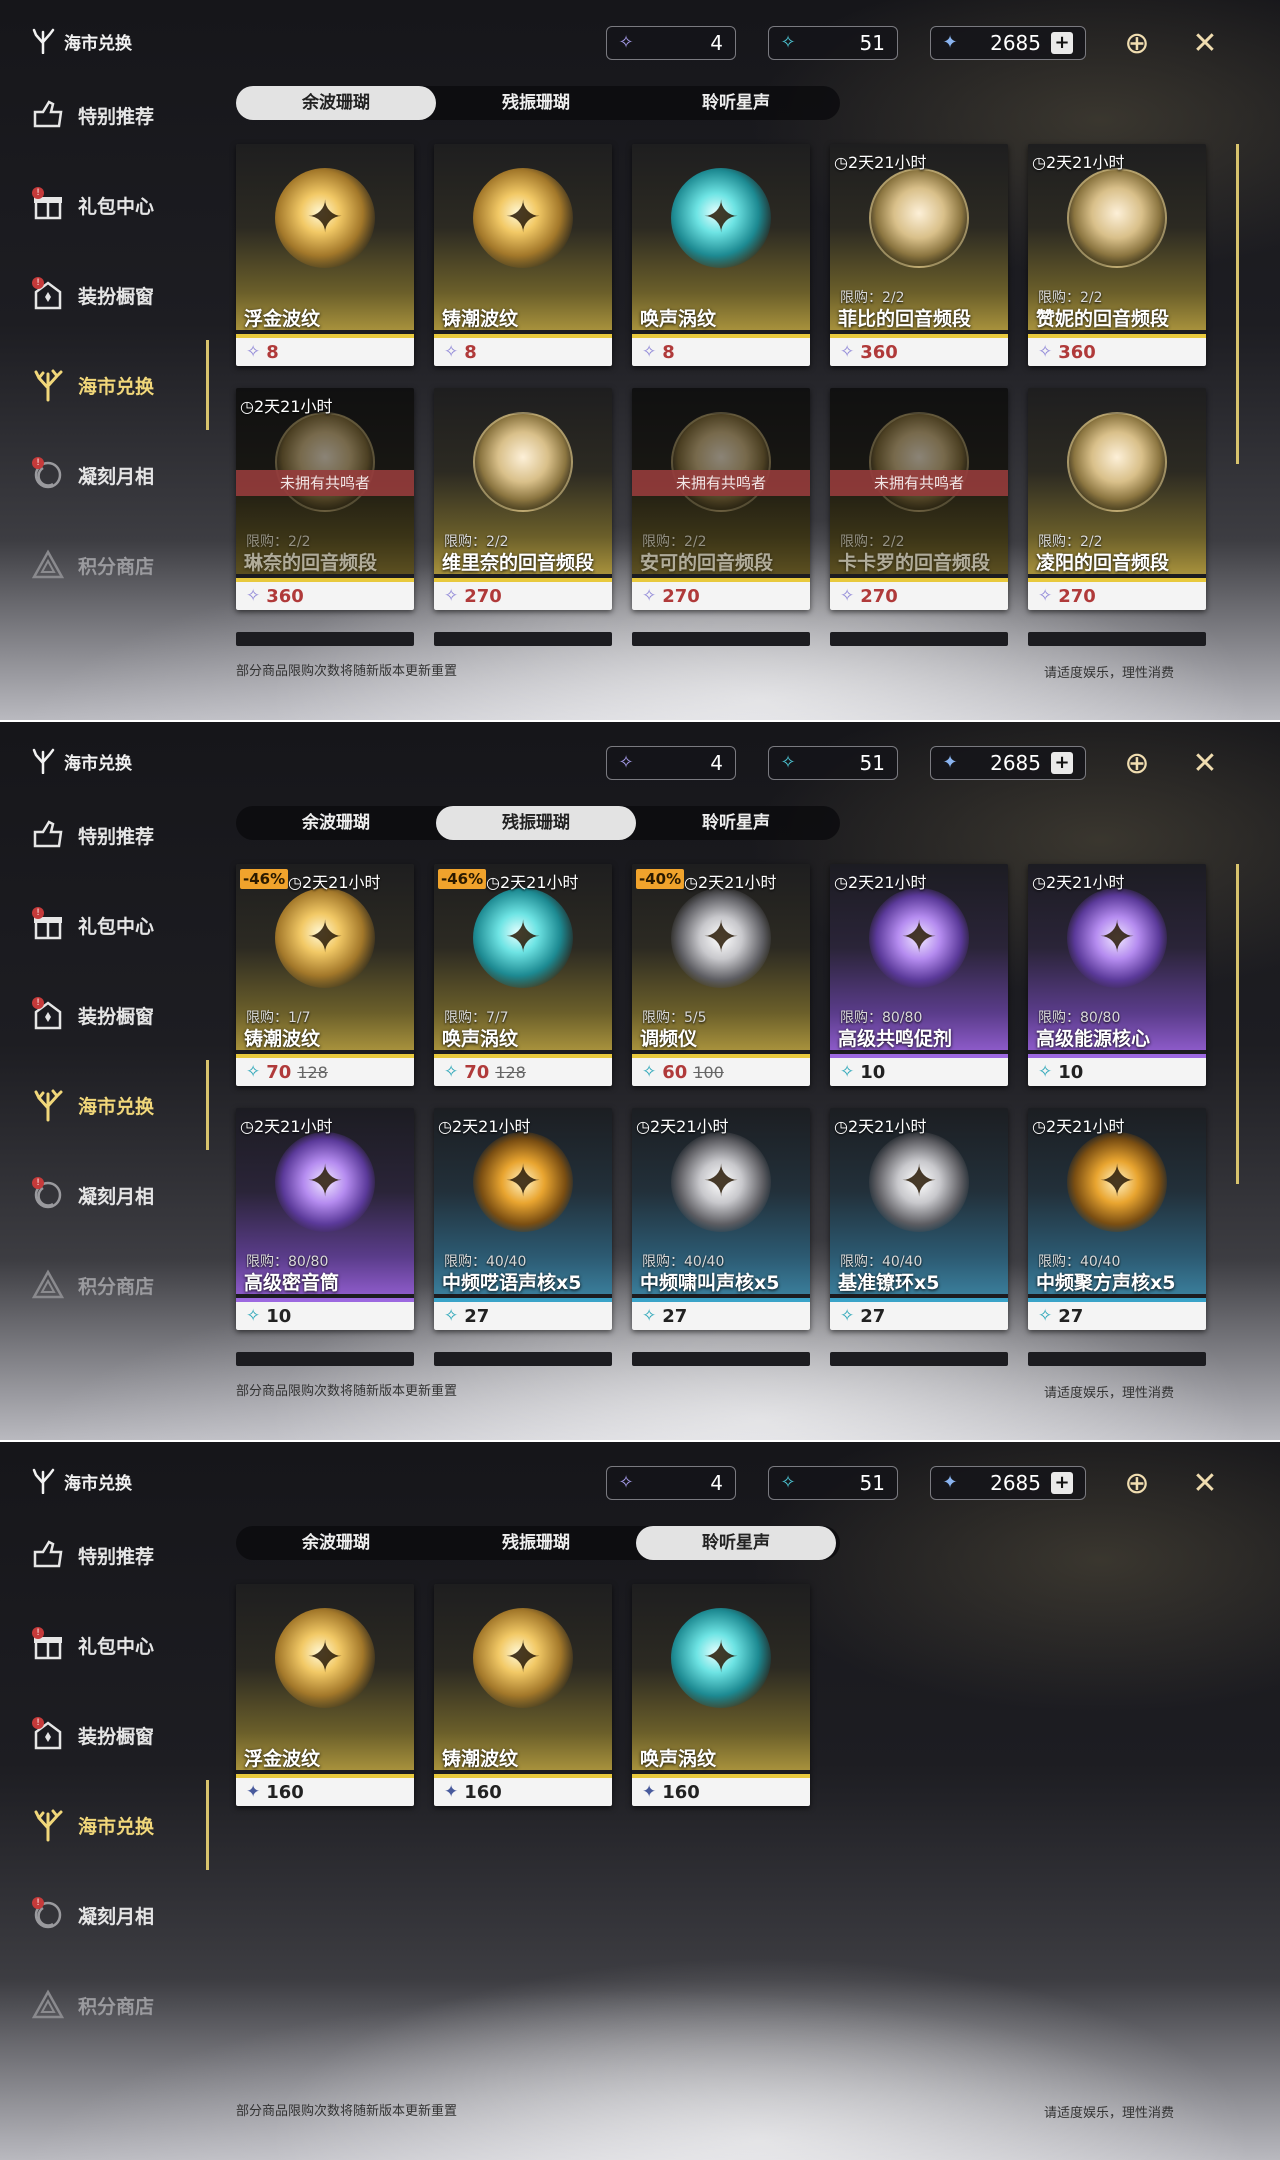  I want to click on star-currency-icon: ✦, so click(451, 1792).